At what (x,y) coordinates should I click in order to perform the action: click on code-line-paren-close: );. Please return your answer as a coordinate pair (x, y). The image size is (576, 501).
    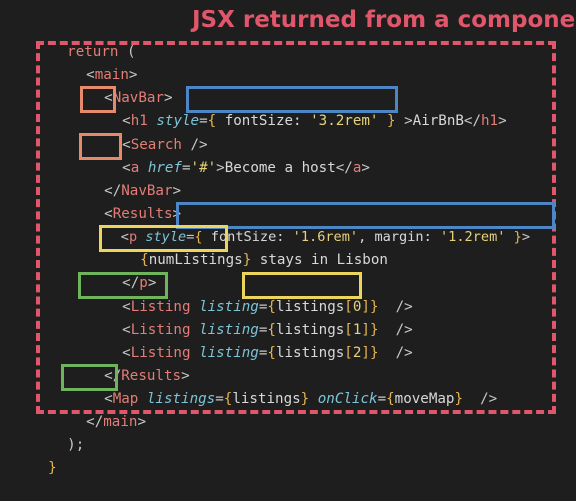
    Looking at the image, I should click on (76, 445).